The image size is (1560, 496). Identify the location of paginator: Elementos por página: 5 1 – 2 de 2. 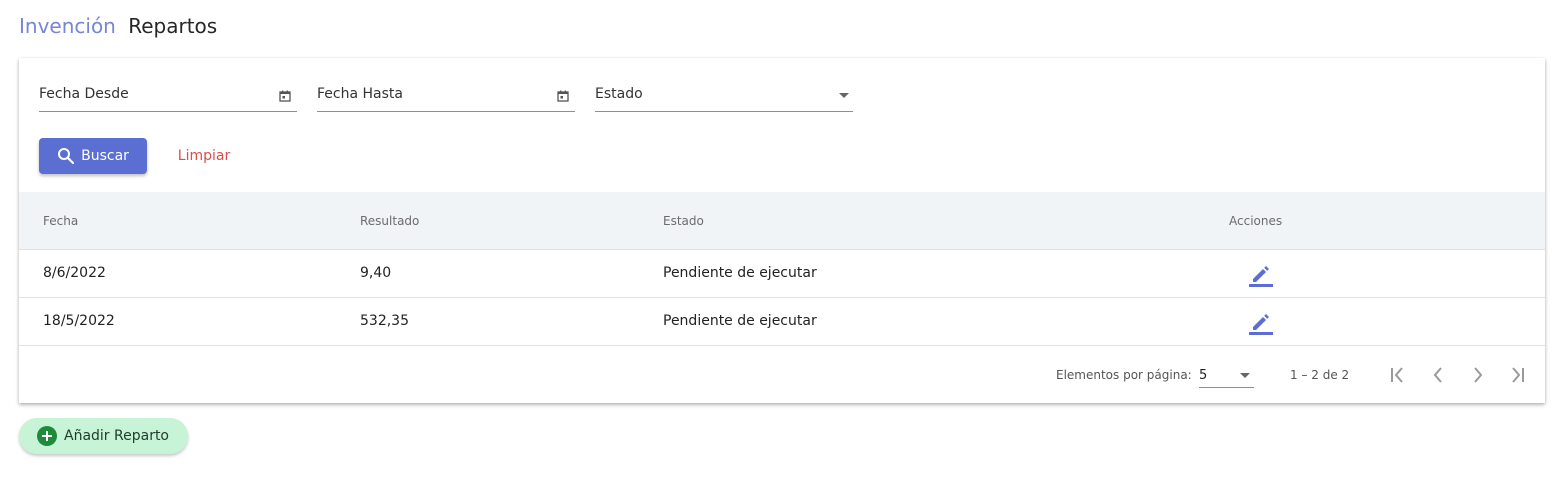
(782, 374).